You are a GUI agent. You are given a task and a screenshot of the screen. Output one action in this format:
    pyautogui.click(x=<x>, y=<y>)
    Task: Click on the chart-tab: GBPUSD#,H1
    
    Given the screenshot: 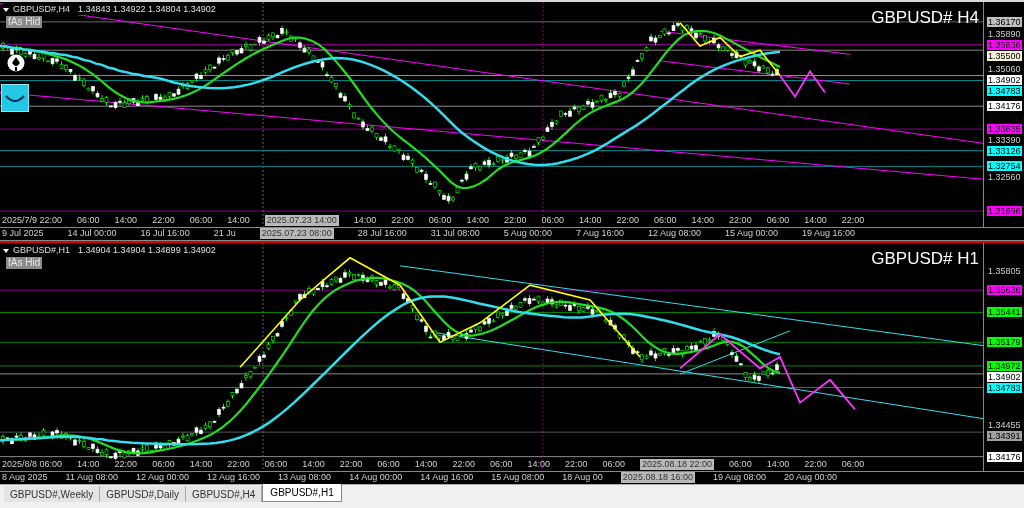 What is the action you would take?
    pyautogui.click(x=302, y=493)
    